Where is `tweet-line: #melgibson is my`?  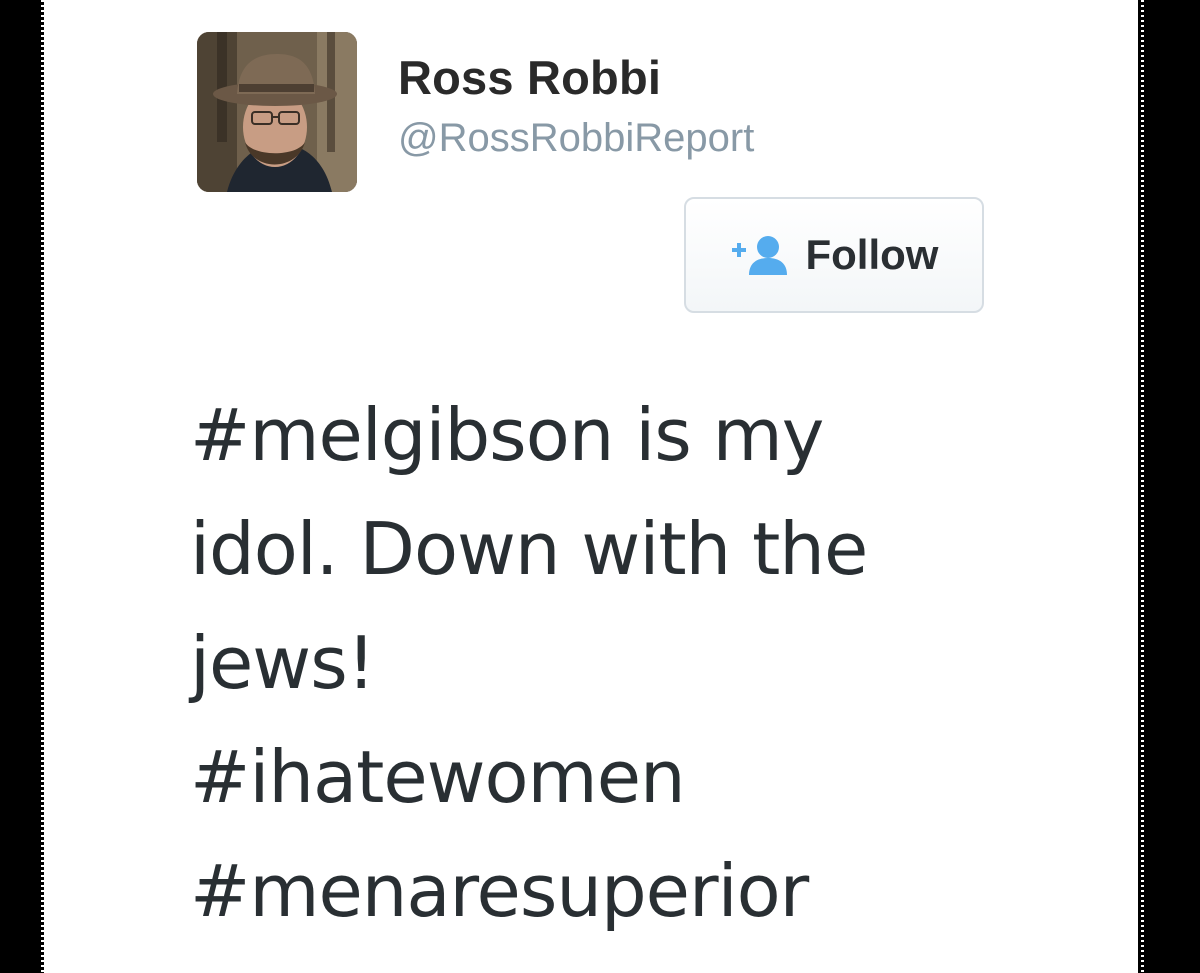 tweet-line: #melgibson is my is located at coordinates (507, 435).